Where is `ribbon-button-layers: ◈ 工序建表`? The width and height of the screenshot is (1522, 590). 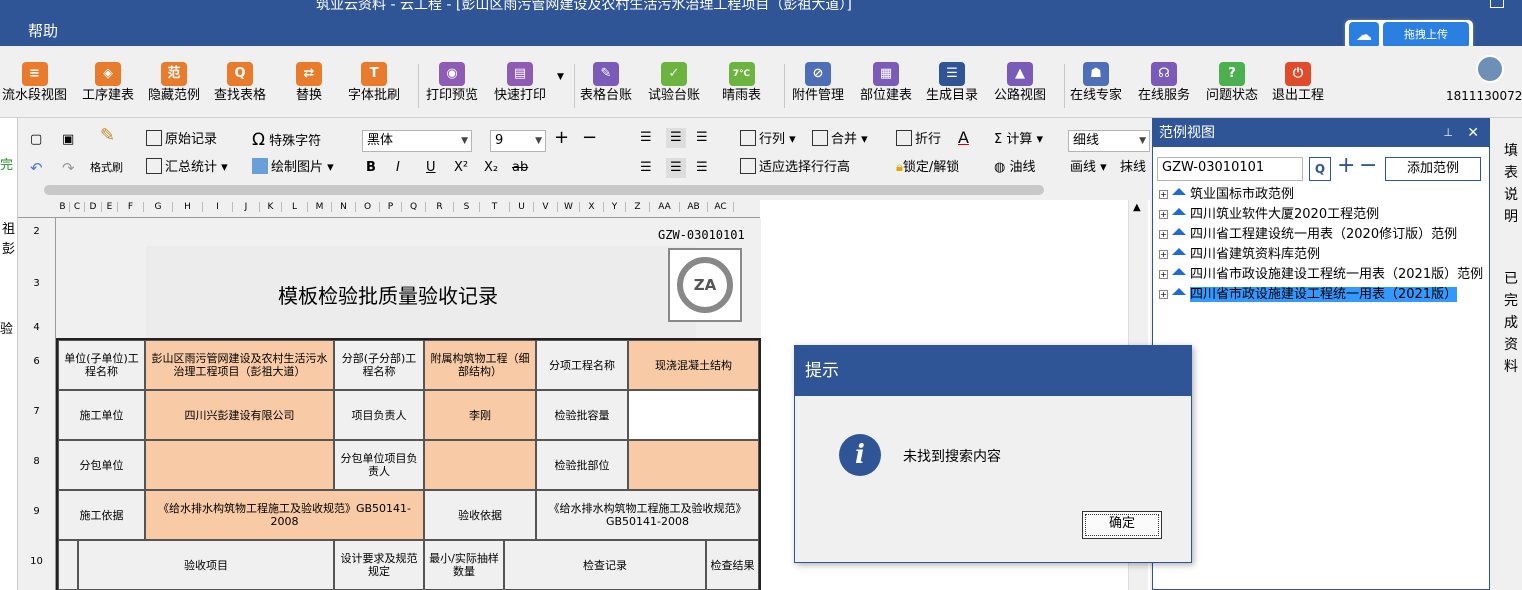
ribbon-button-layers: ◈ 工序建表 is located at coordinates (108, 83).